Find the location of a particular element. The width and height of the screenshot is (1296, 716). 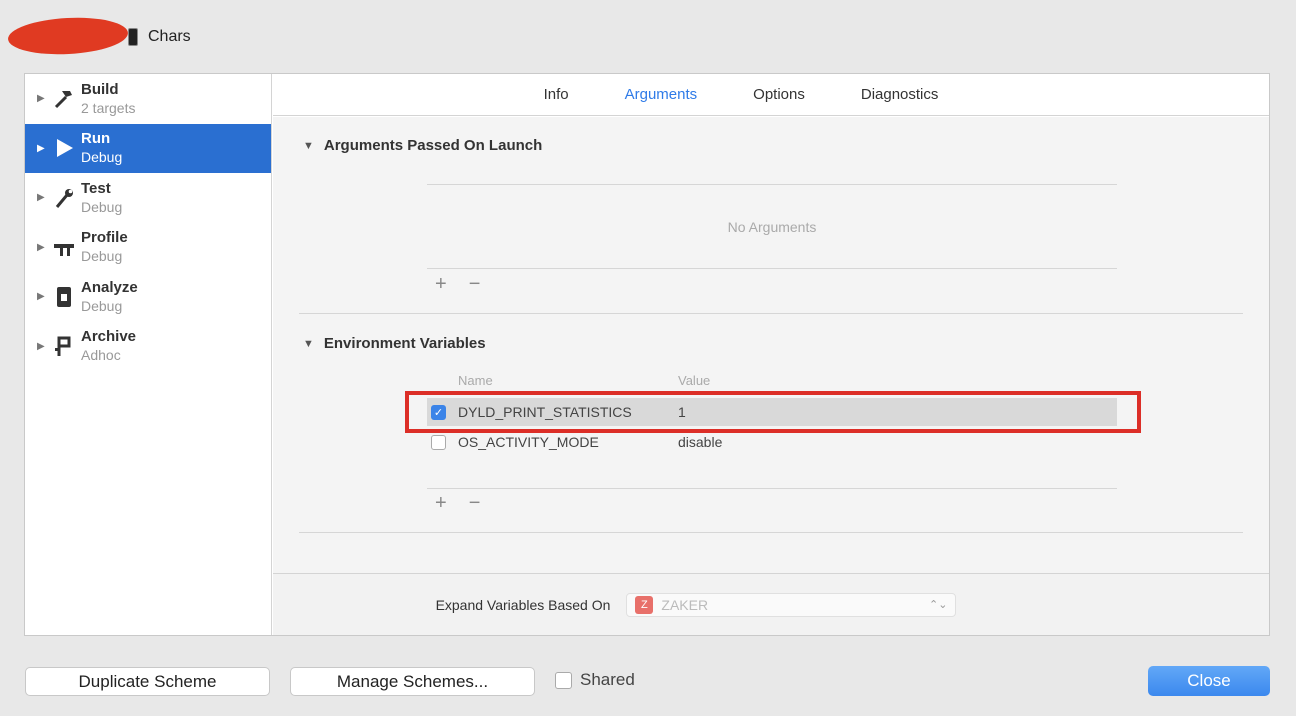

app-icon: Z is located at coordinates (644, 604).